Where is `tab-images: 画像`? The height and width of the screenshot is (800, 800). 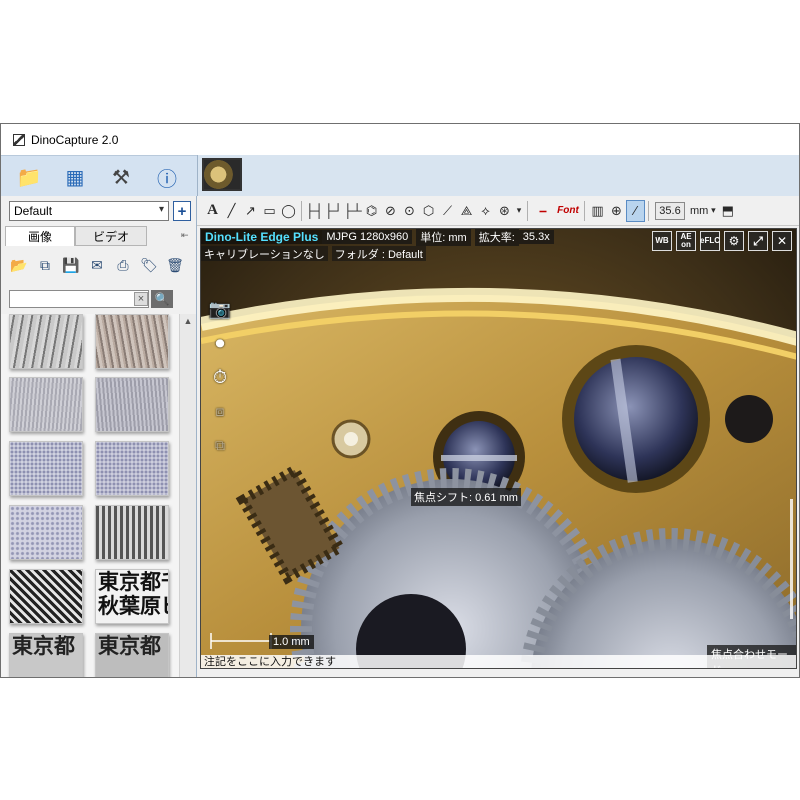
tab-images: 画像 is located at coordinates (40, 236).